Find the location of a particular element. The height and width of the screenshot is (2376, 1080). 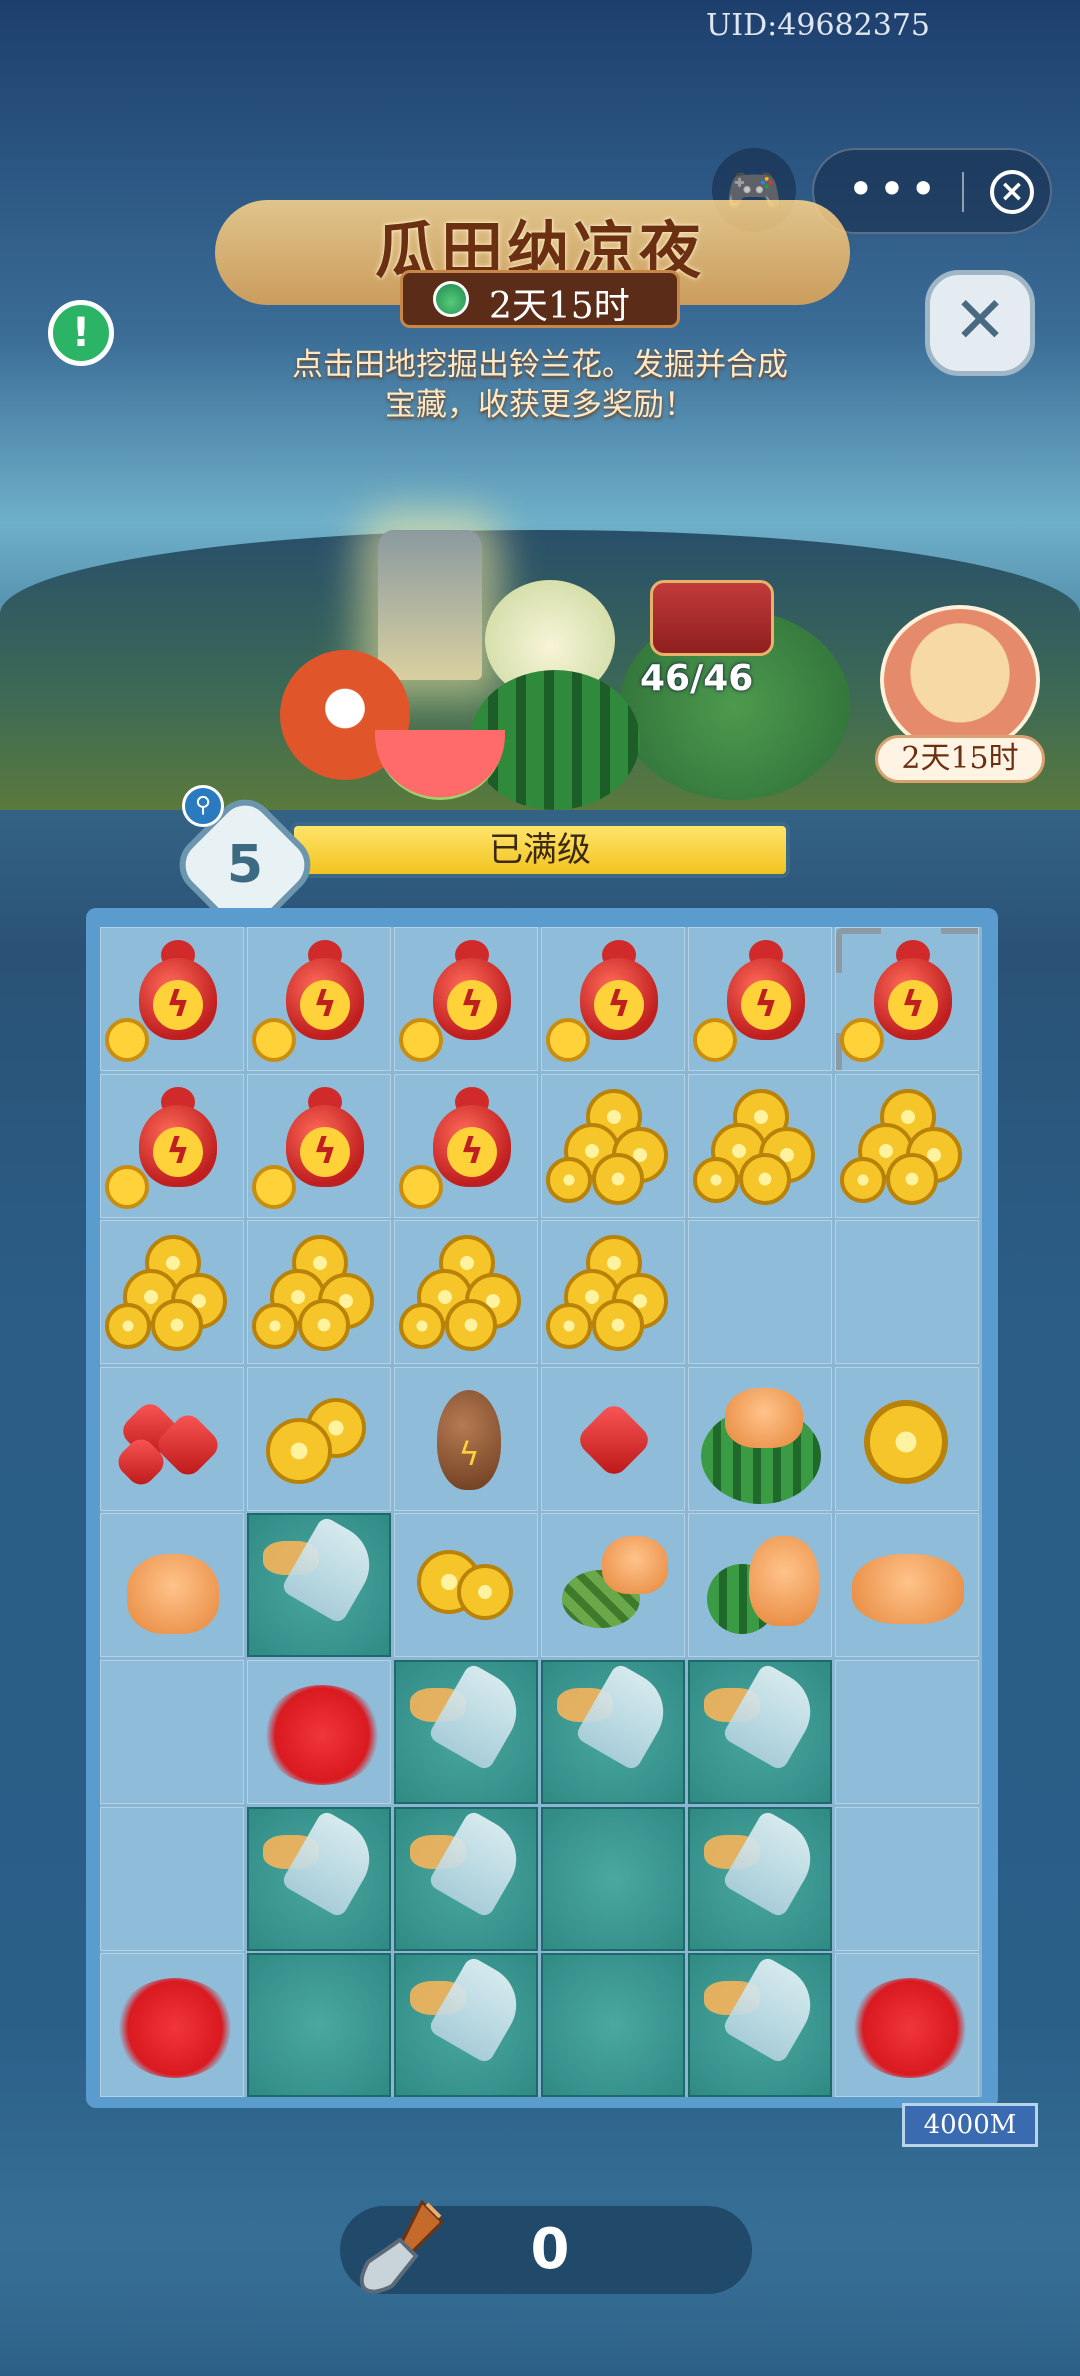

brown-gourd-icon: ϟ is located at coordinates (469, 1439).